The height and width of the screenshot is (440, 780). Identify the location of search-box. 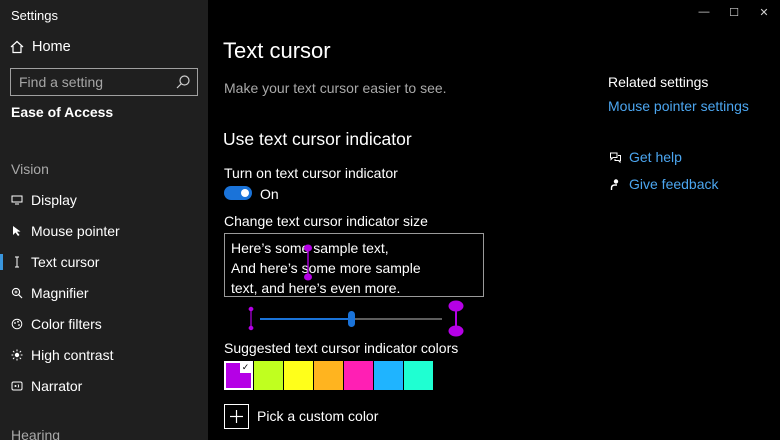
(104, 82).